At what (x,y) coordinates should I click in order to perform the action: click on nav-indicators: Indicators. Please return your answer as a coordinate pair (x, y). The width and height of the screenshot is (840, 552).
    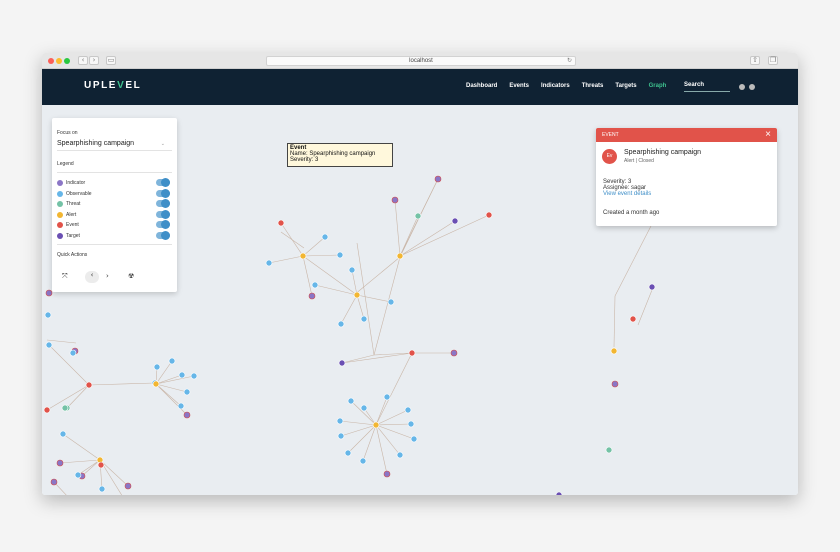
    Looking at the image, I should click on (555, 86).